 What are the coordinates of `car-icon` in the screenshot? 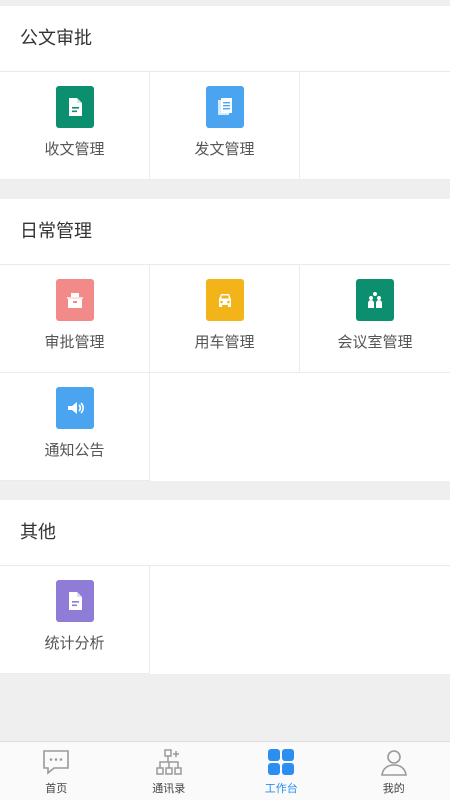 It's located at (224, 300).